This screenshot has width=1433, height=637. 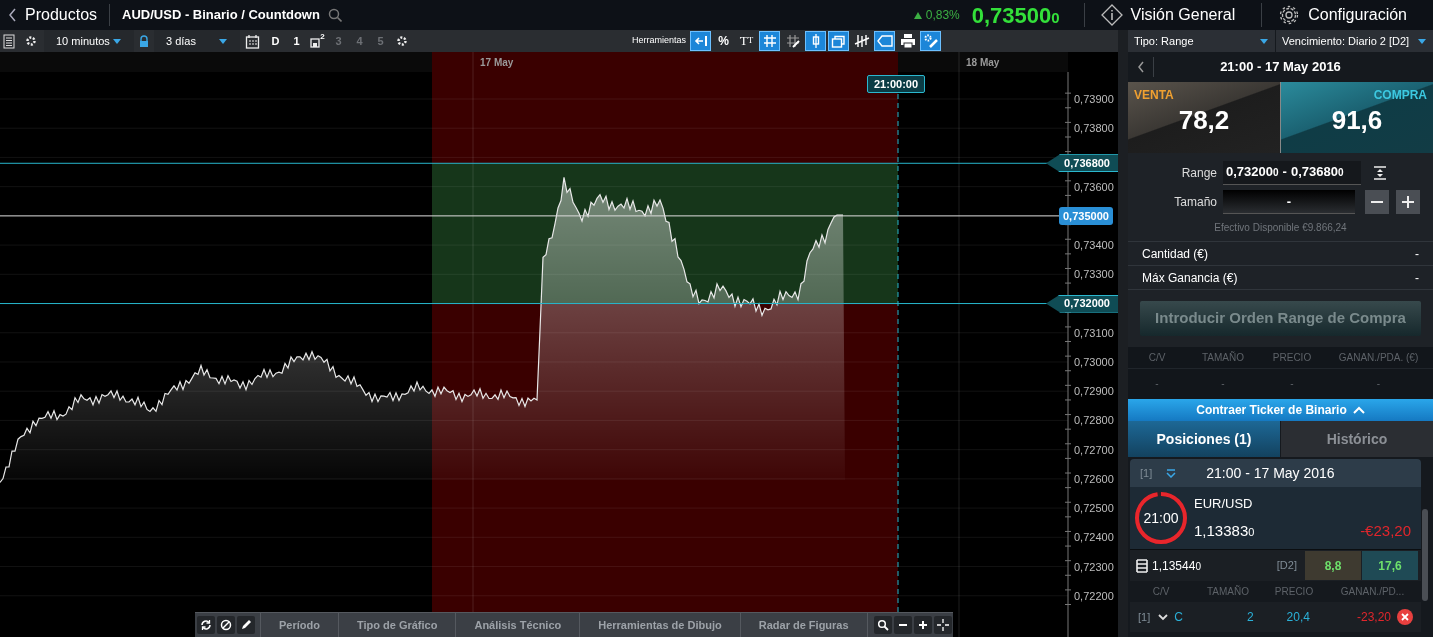 I want to click on decrease-button, so click(x=1377, y=202).